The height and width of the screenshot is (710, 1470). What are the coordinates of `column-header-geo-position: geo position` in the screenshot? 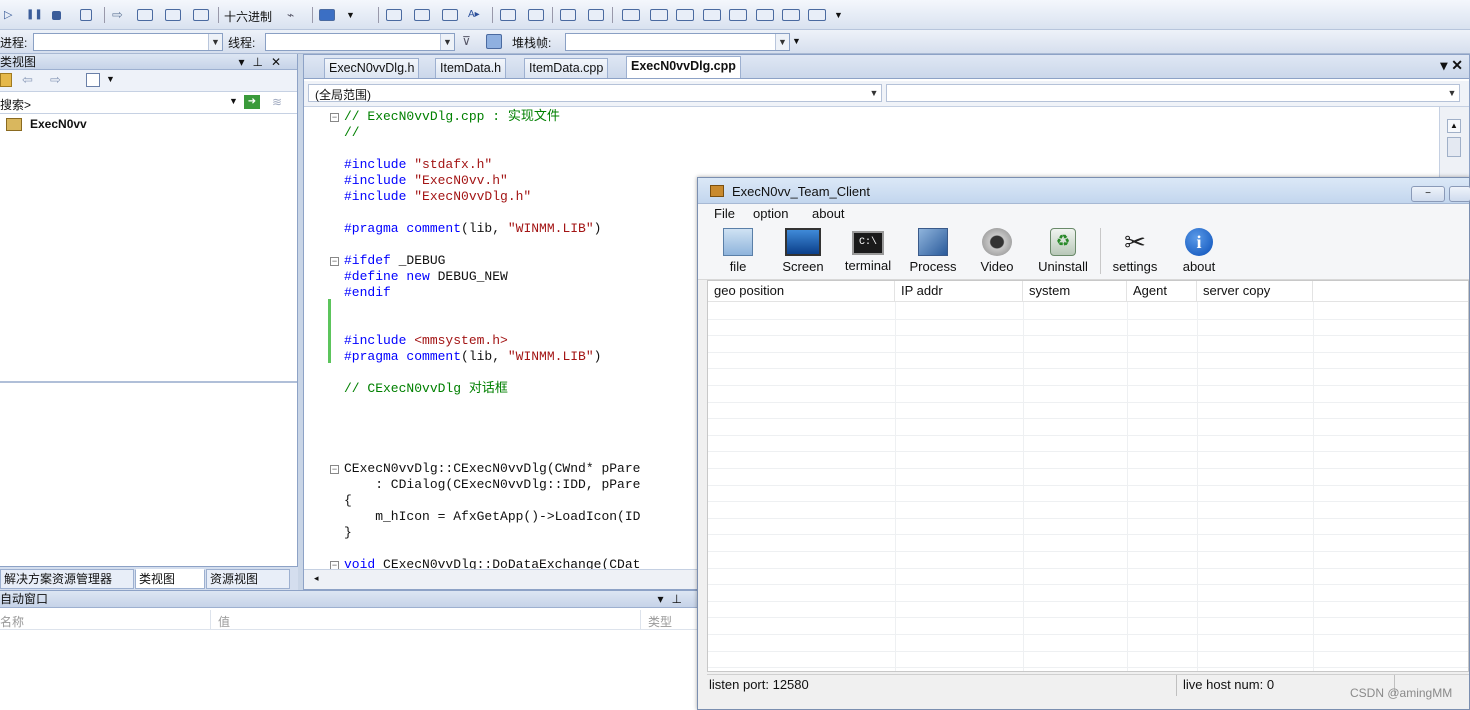 It's located at (801, 291).